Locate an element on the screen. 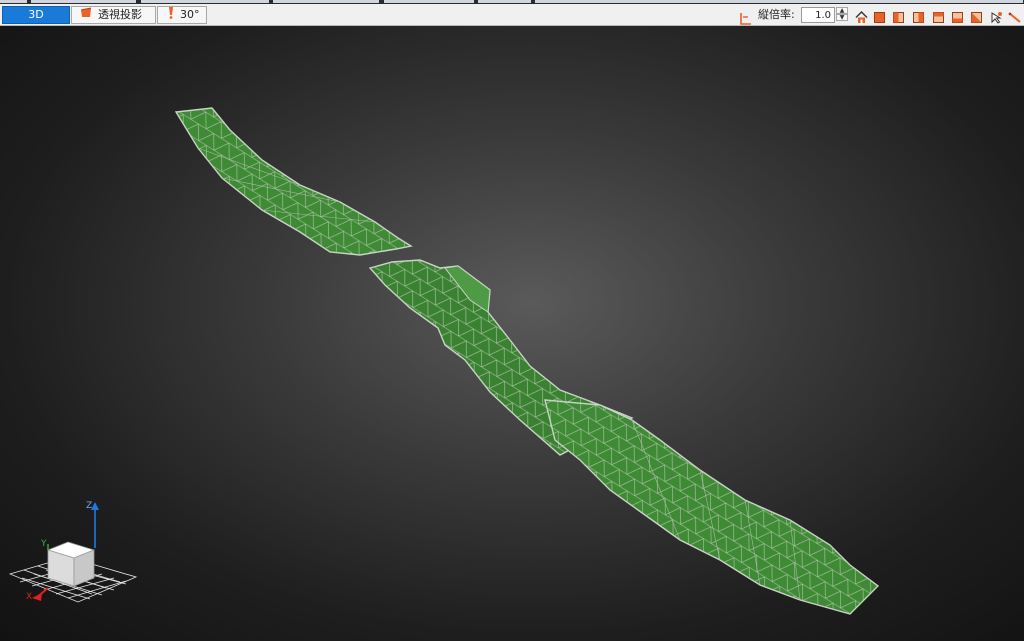 Image resolution: width=1024 pixels, height=641 pixels. home-icon is located at coordinates (861, 16).